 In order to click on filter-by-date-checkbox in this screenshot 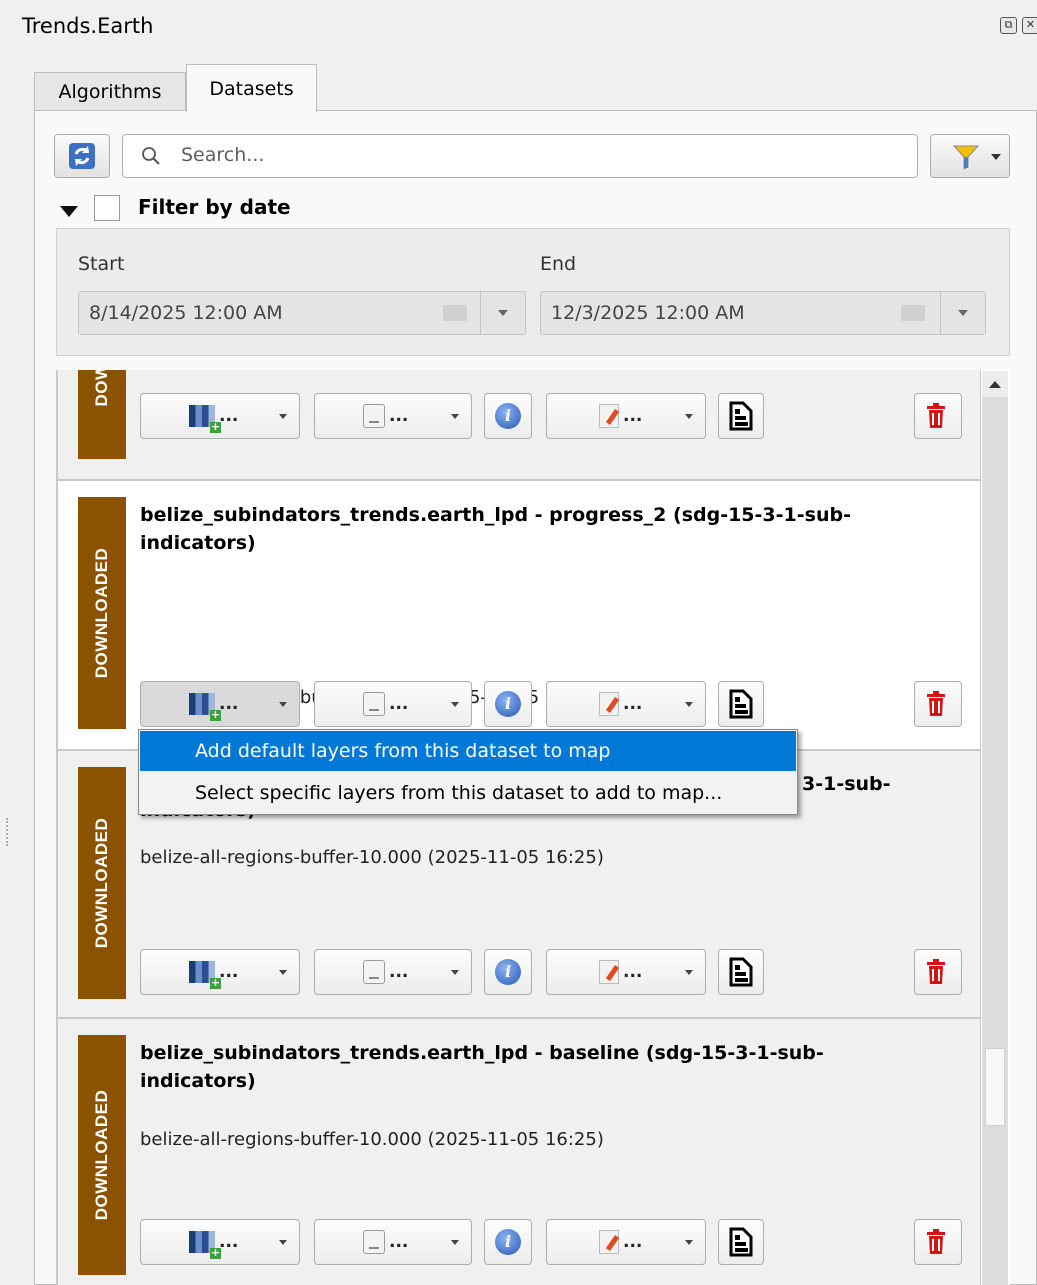, I will do `click(107, 208)`.